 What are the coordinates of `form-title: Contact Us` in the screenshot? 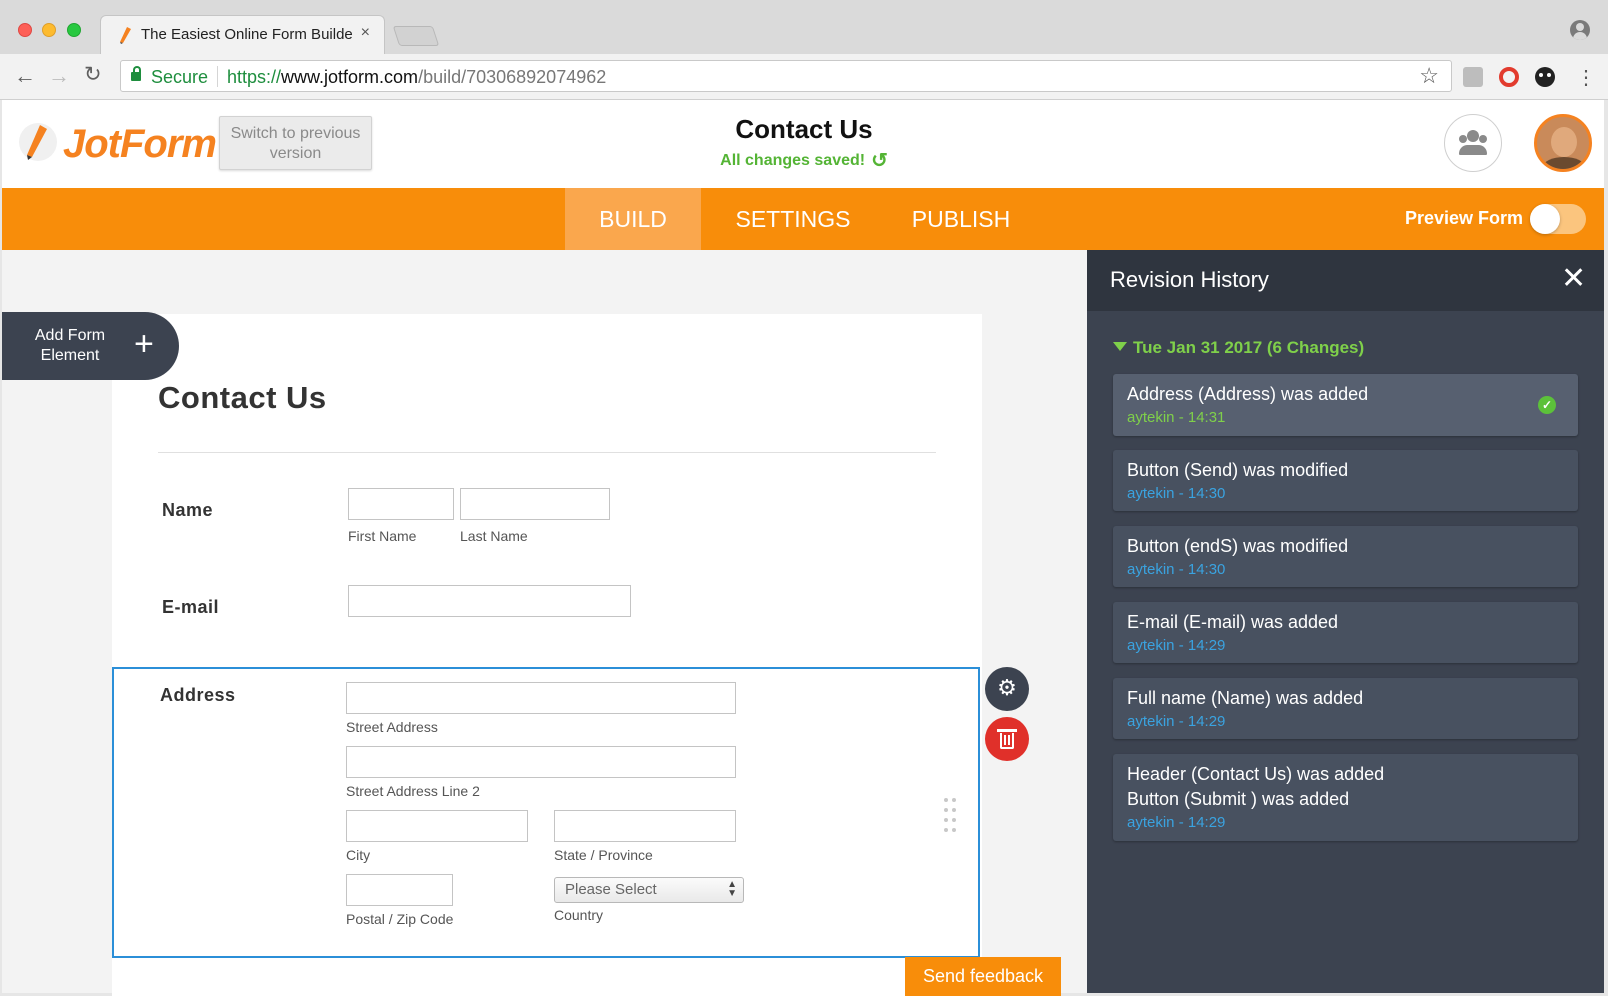 It's located at (804, 129).